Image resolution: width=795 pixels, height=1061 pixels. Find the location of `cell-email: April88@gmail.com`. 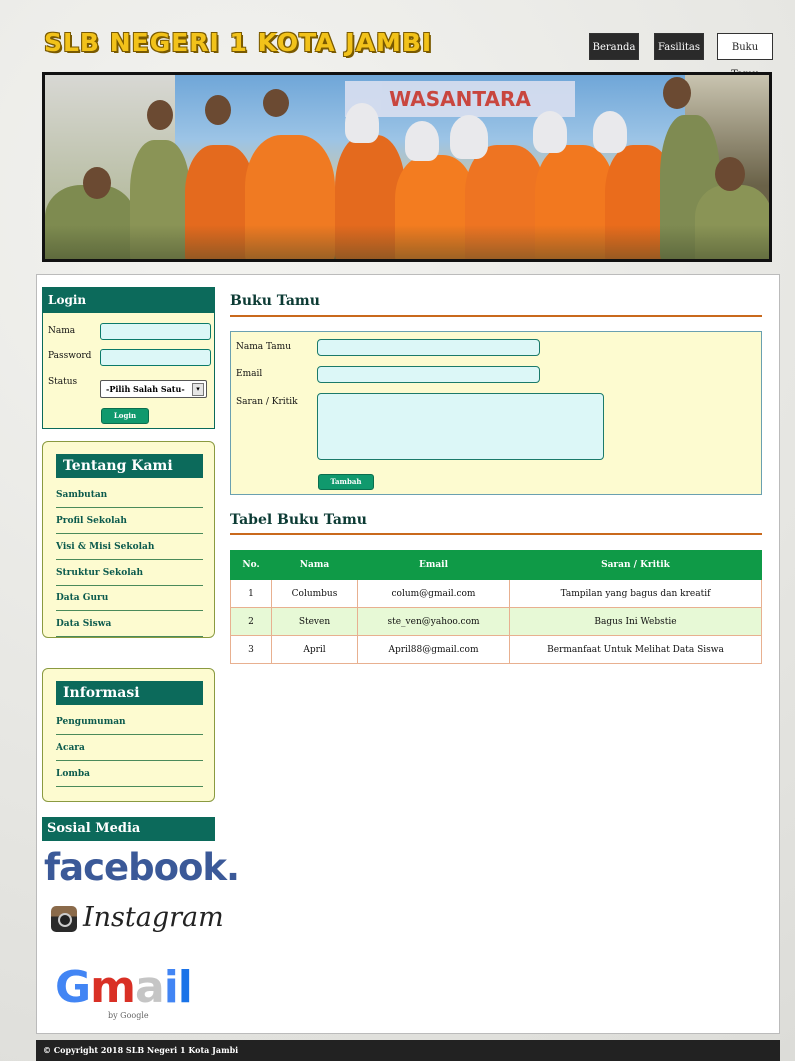

cell-email: April88@gmail.com is located at coordinates (433, 649).